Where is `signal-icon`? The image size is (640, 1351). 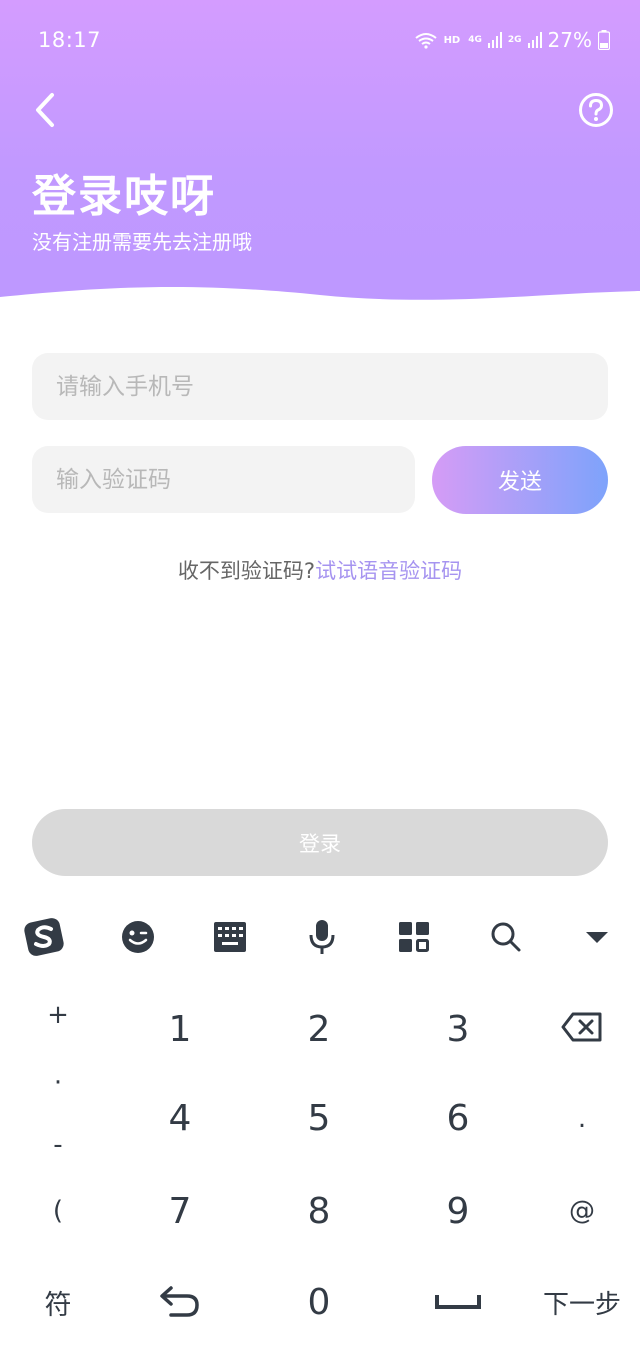
signal-icon is located at coordinates (494, 40).